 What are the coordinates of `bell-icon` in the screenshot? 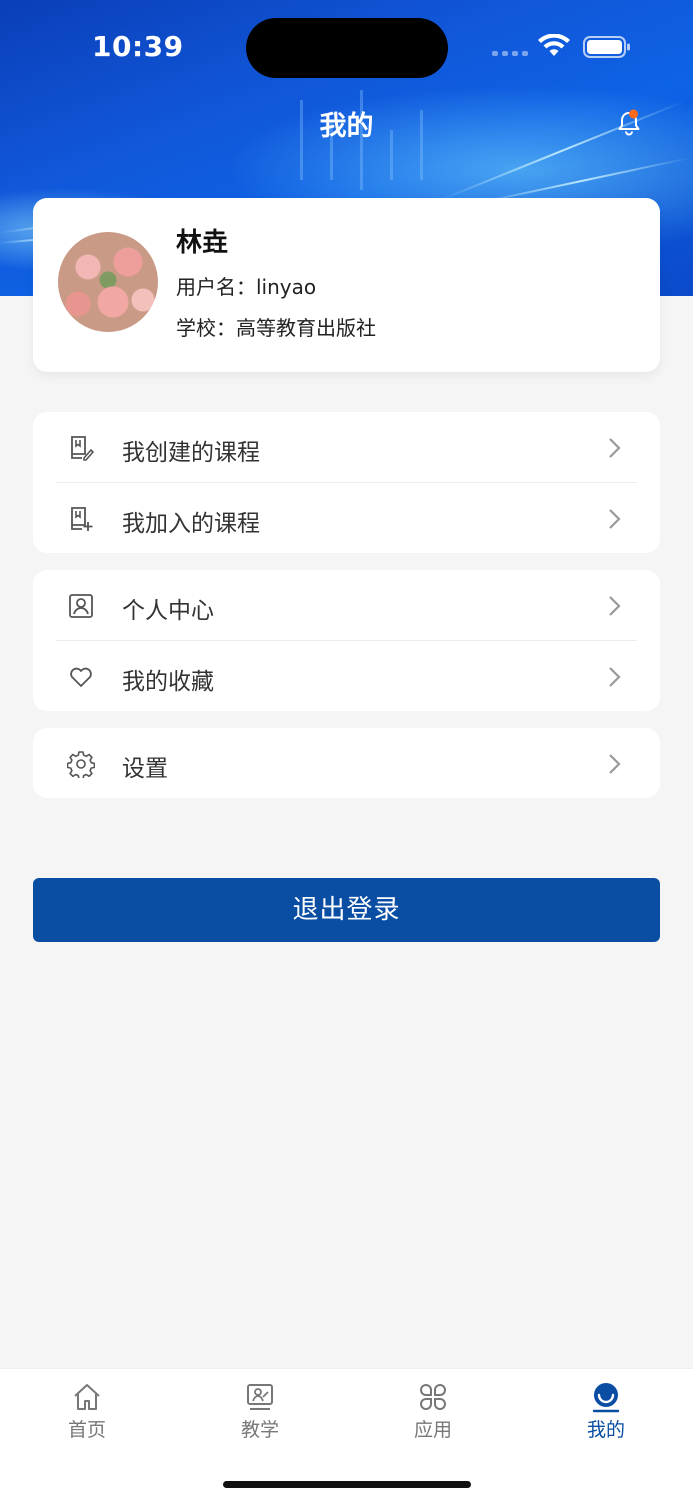 It's located at (629, 123).